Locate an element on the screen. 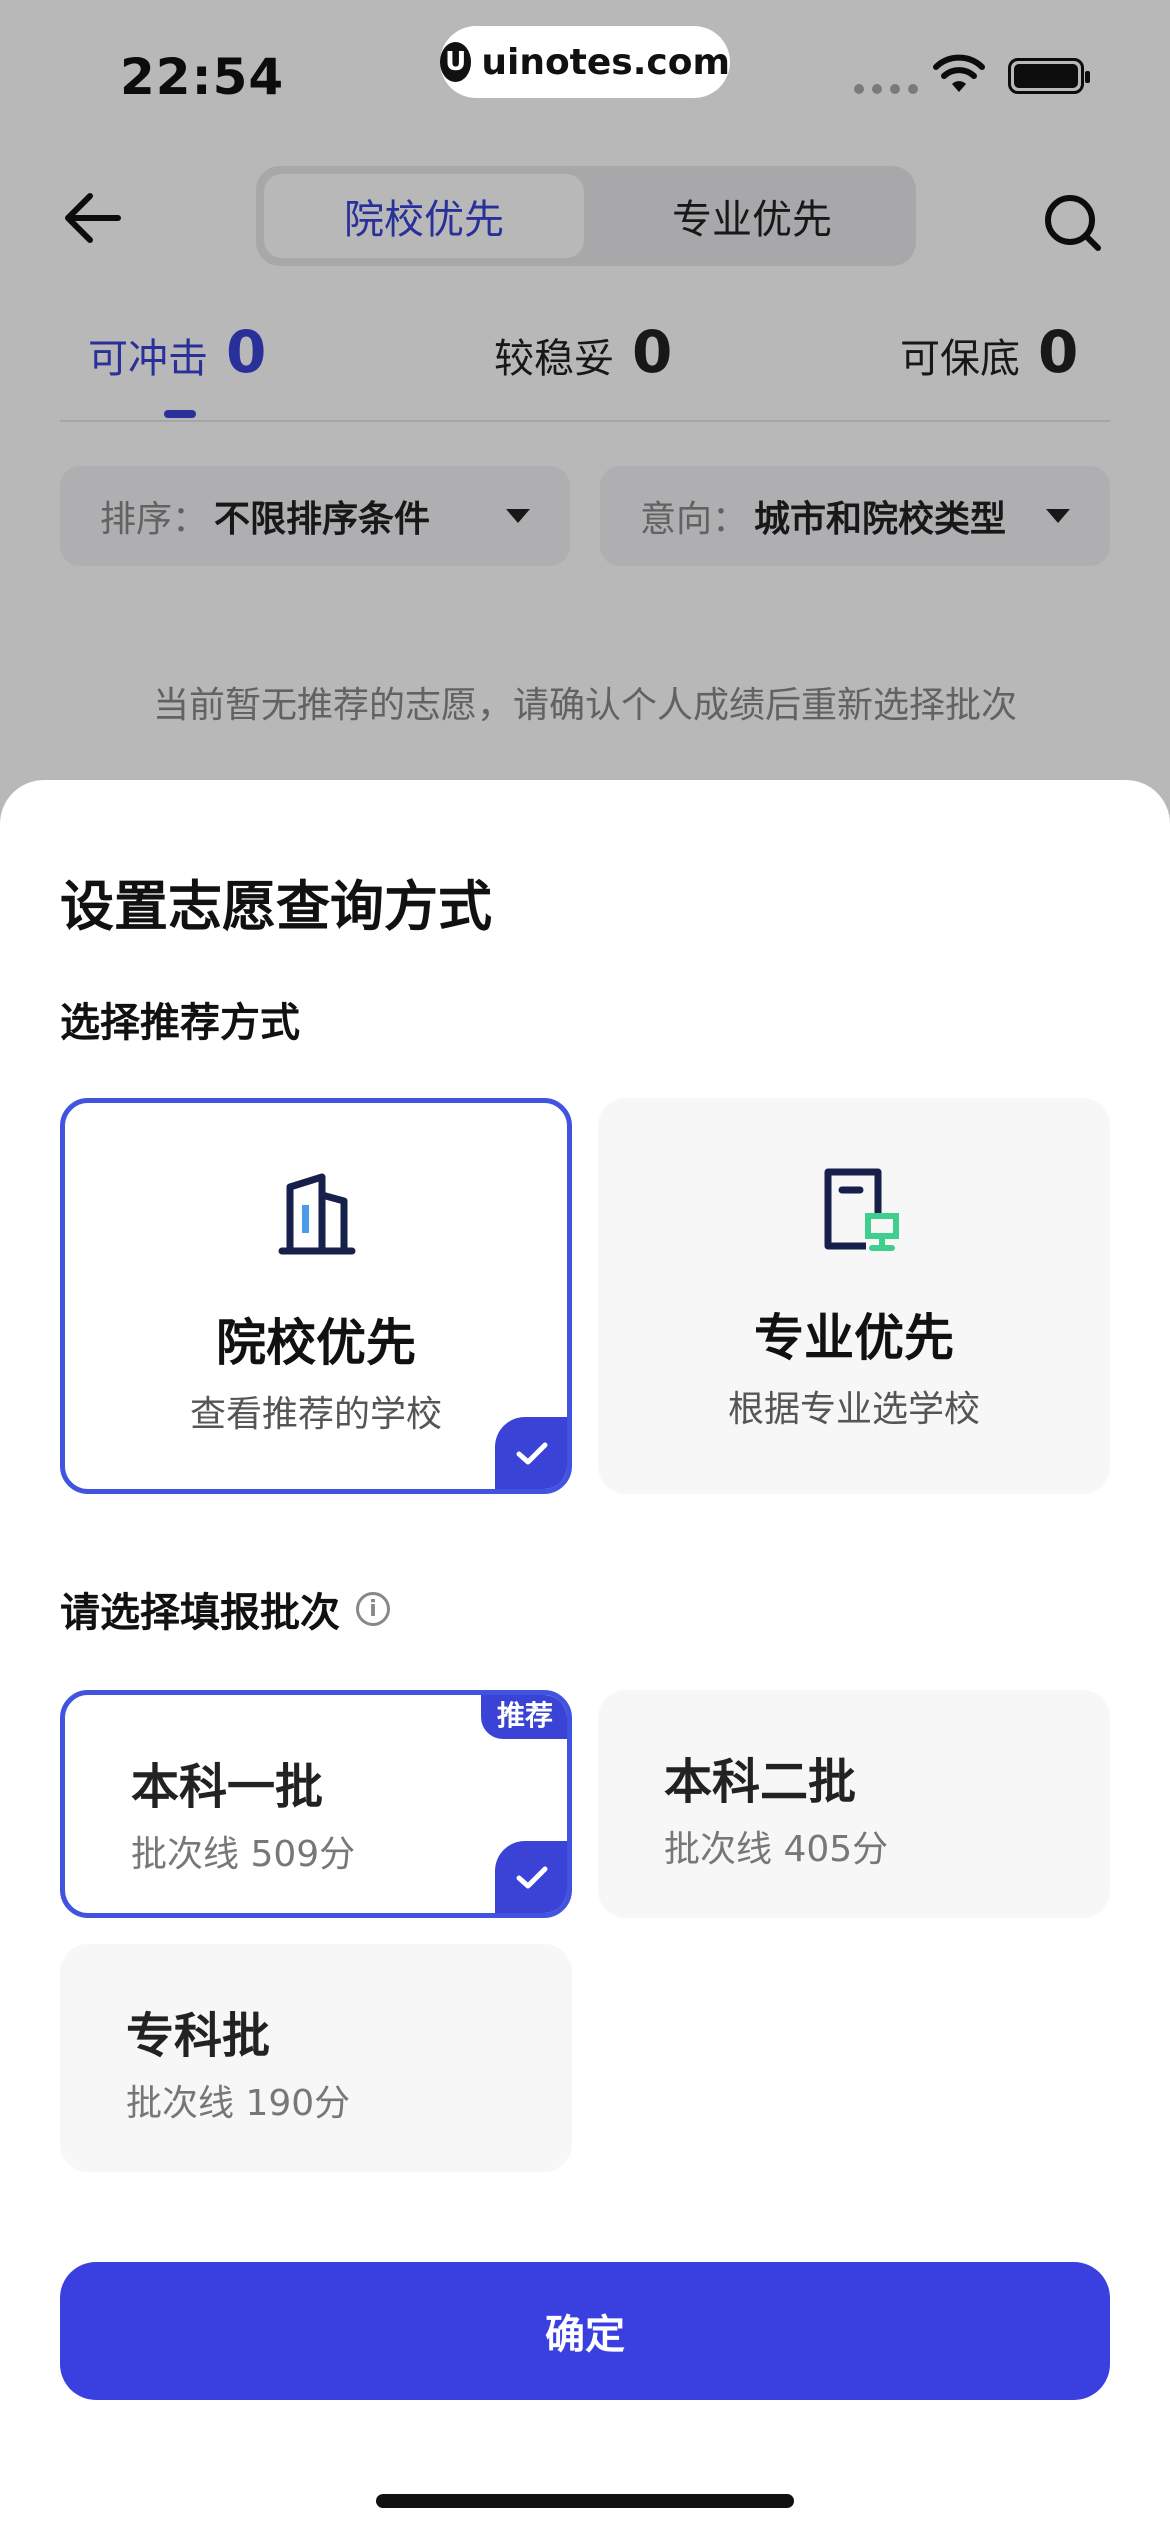 The height and width of the screenshot is (2532, 1170). batch-section-title: 请选择填报批次 i is located at coordinates (225, 1609).